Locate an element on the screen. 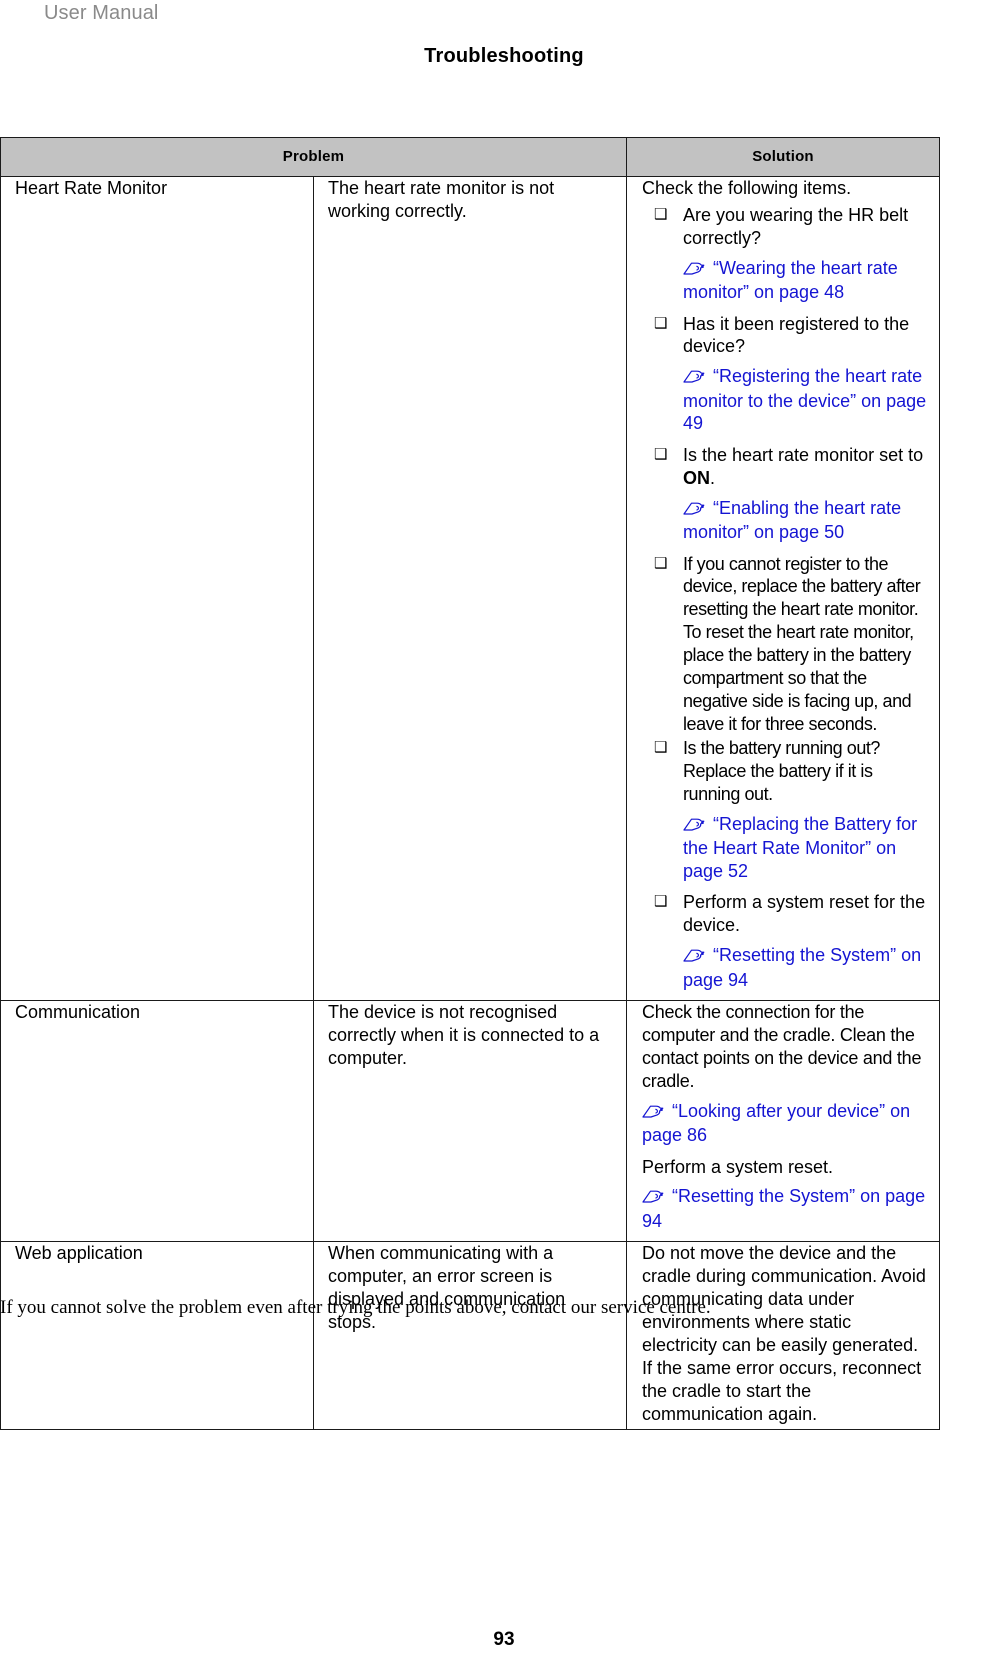 The height and width of the screenshot is (1677, 1008). solution-paragraph: Perform a system reset. is located at coordinates (738, 1166).